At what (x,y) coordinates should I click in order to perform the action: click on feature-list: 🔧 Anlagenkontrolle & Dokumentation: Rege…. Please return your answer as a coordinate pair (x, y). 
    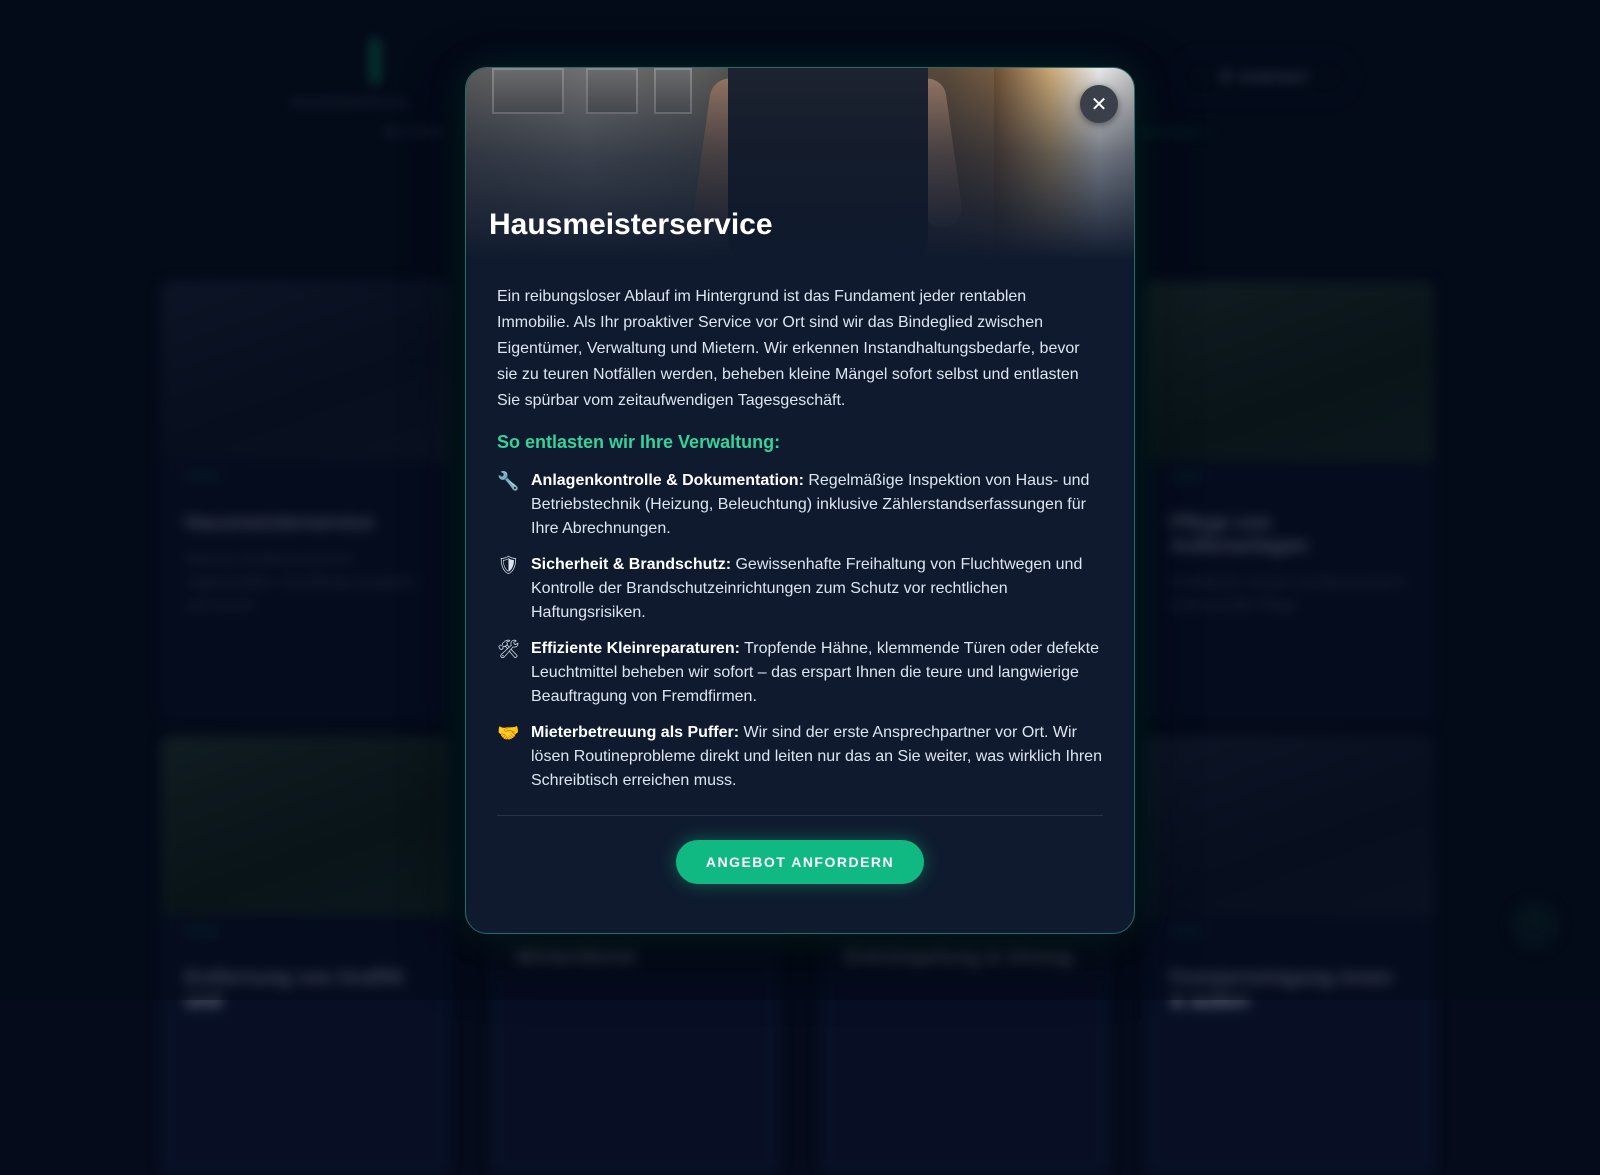
    Looking at the image, I should click on (800, 631).